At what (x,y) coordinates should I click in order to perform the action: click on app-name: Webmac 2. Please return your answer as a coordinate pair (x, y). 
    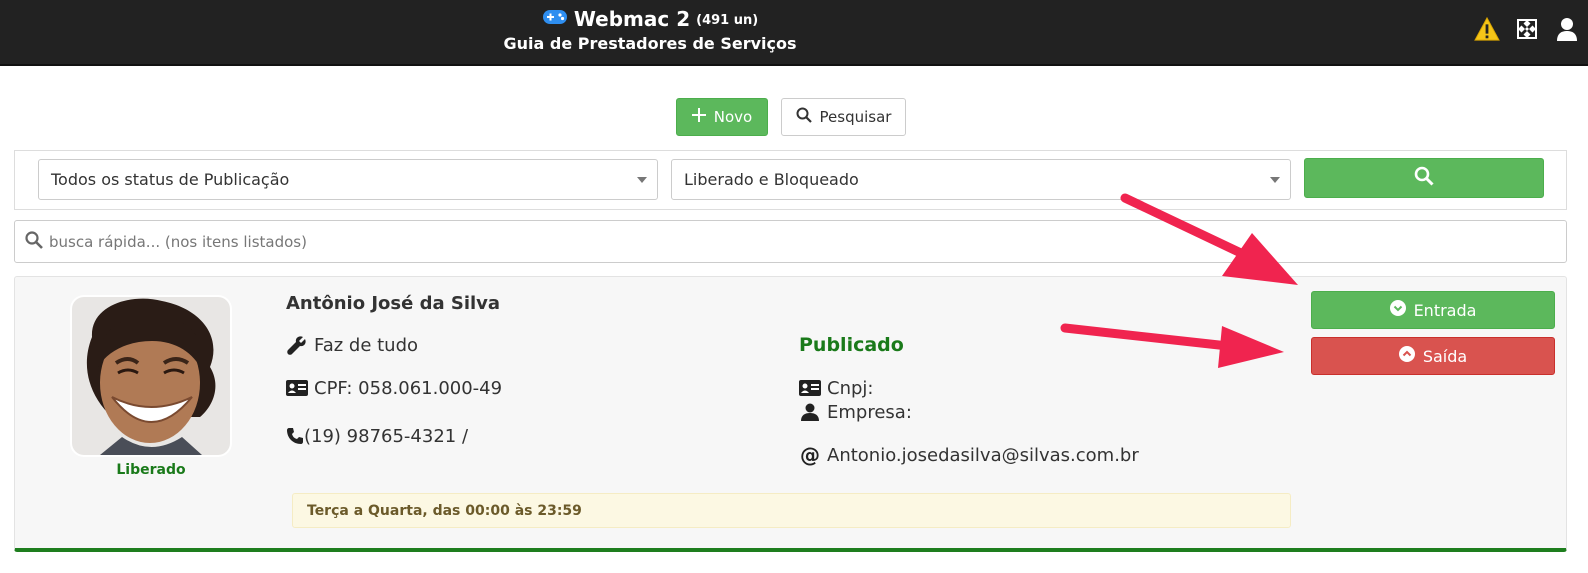
    Looking at the image, I should click on (632, 19).